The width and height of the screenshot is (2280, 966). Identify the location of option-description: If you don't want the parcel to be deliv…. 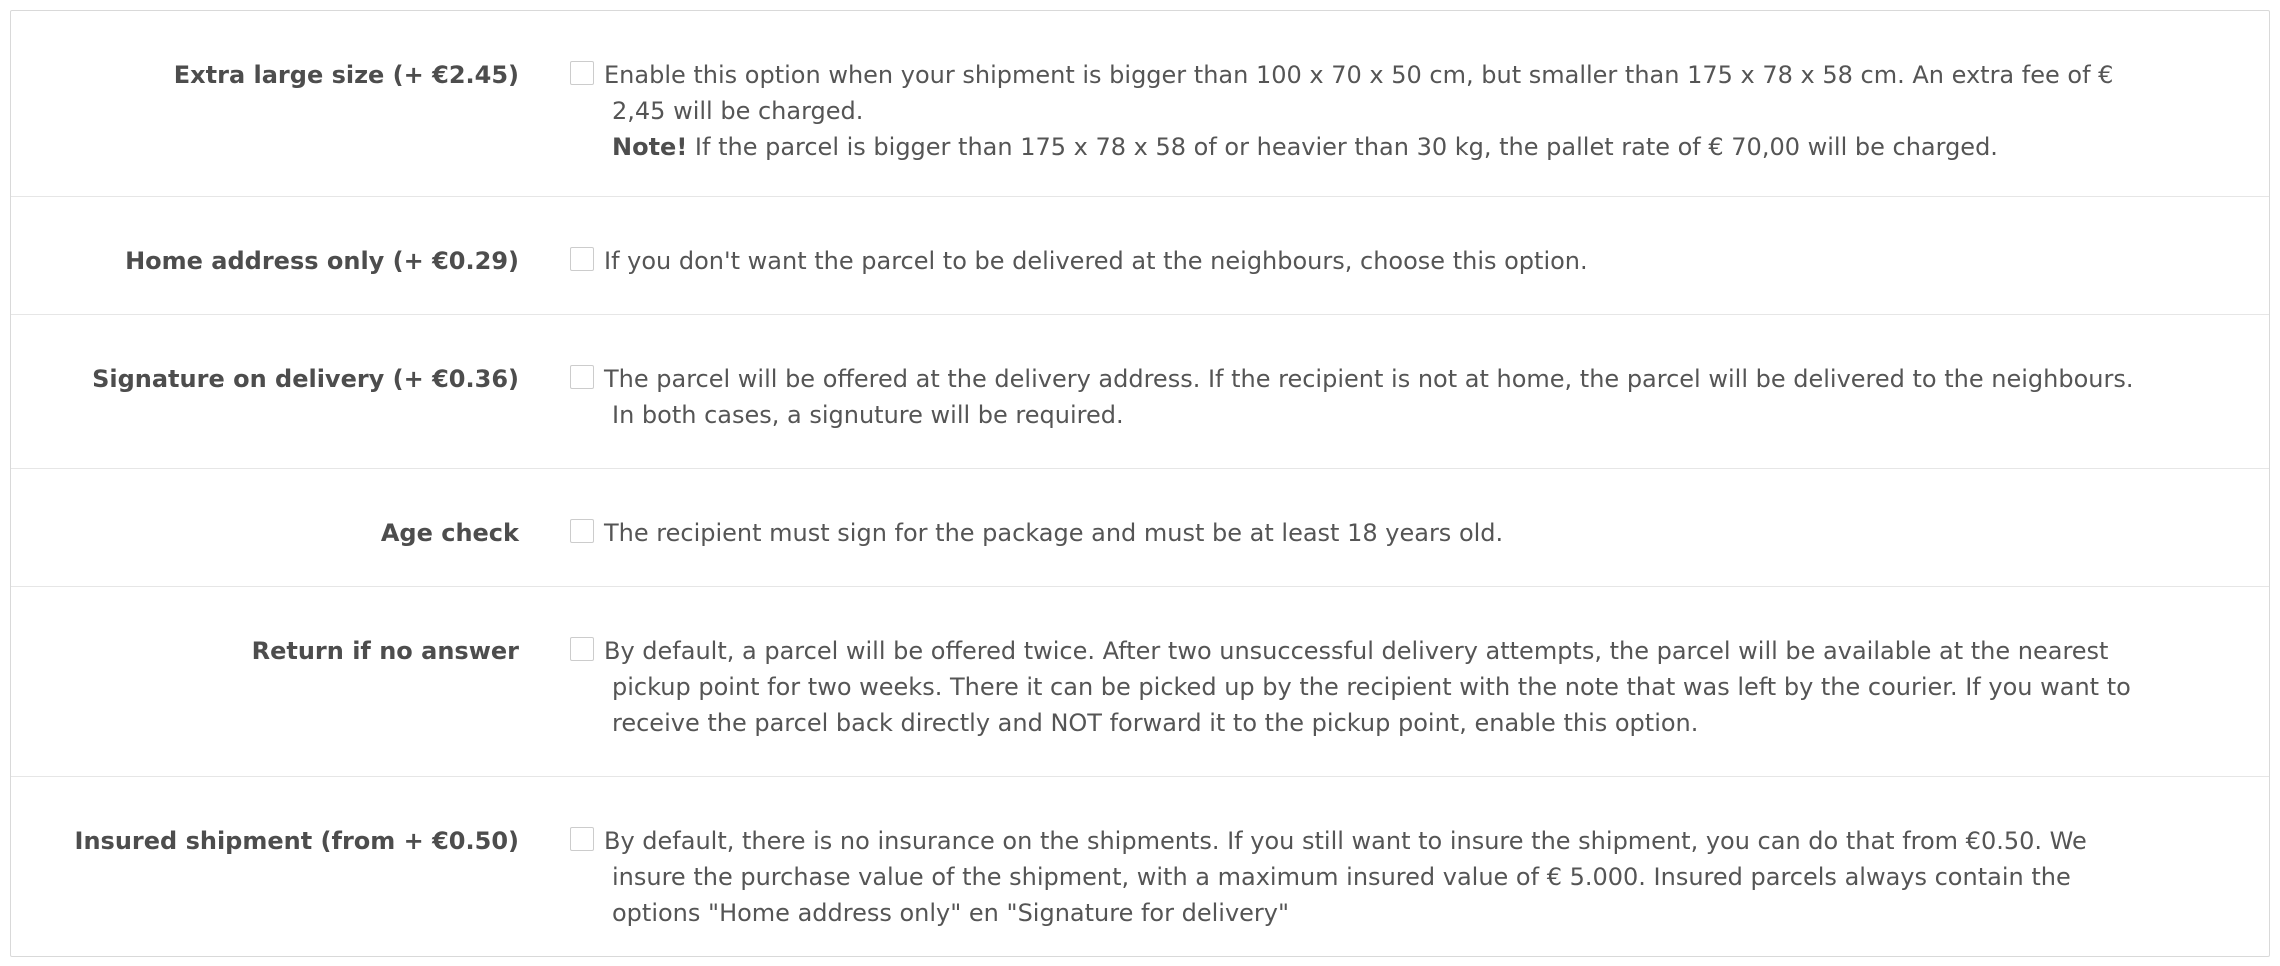
(1096, 261).